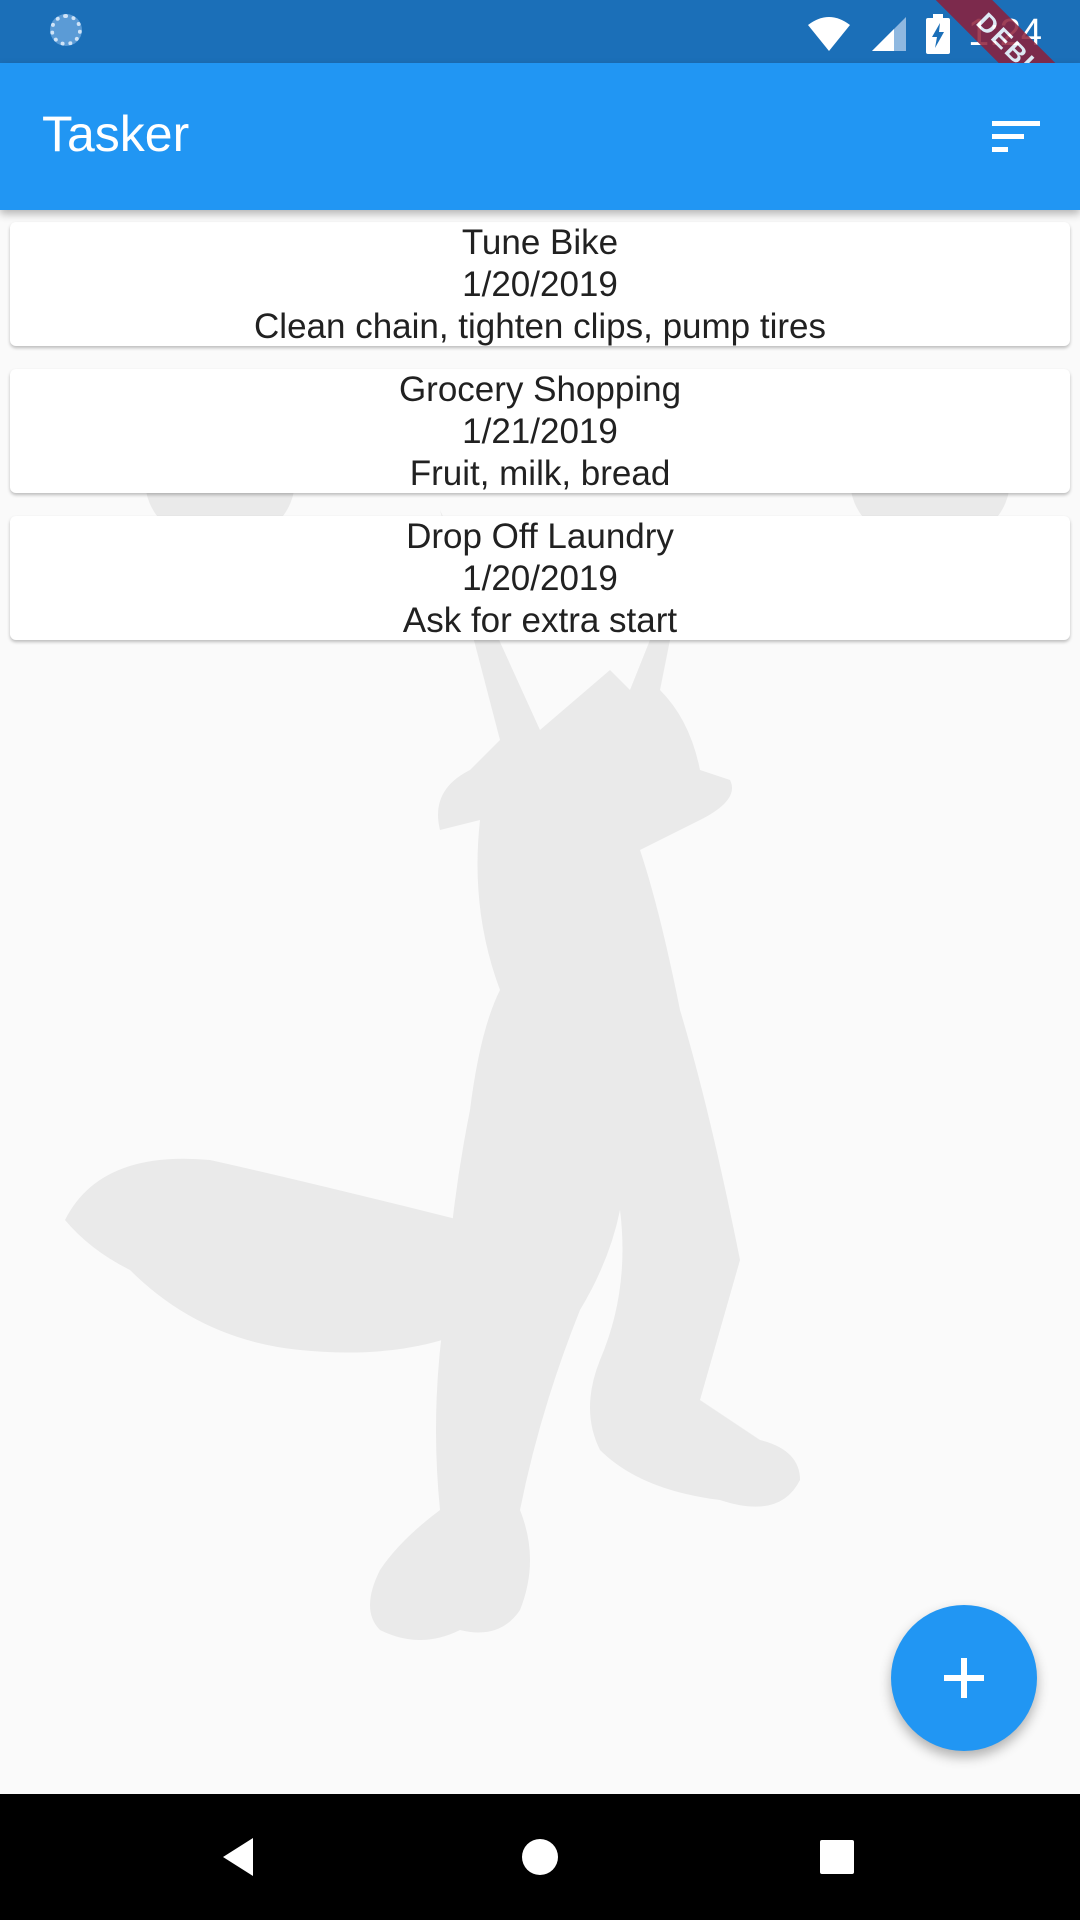 The width and height of the screenshot is (1080, 1920). Describe the element at coordinates (66, 30) in the screenshot. I see `loading-spinner-icon` at that location.